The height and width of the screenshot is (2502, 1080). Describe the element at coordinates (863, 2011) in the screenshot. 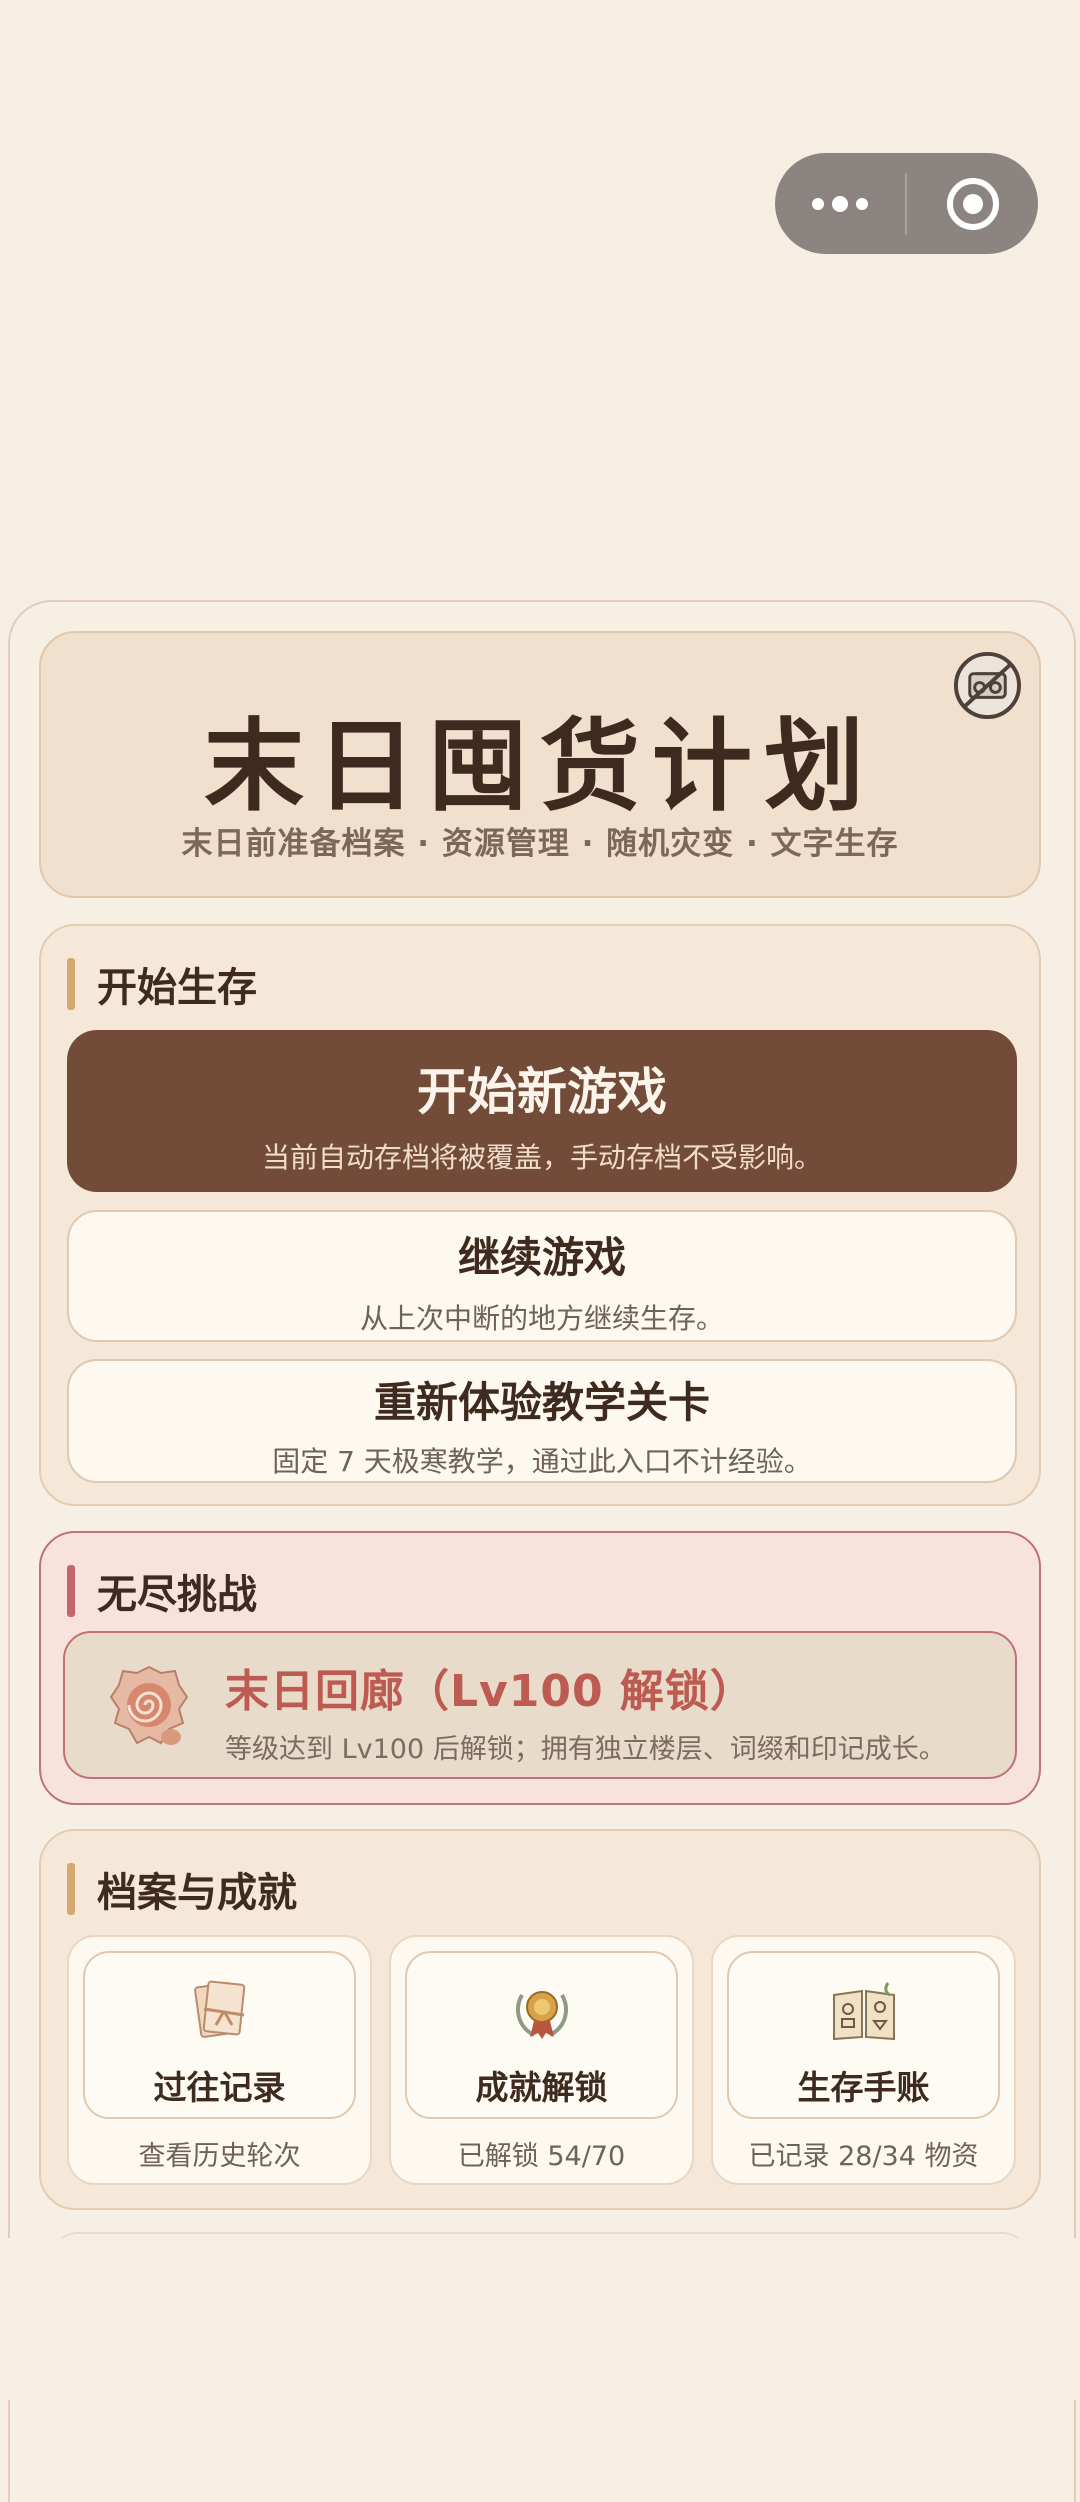

I see `journal-book-icon` at that location.